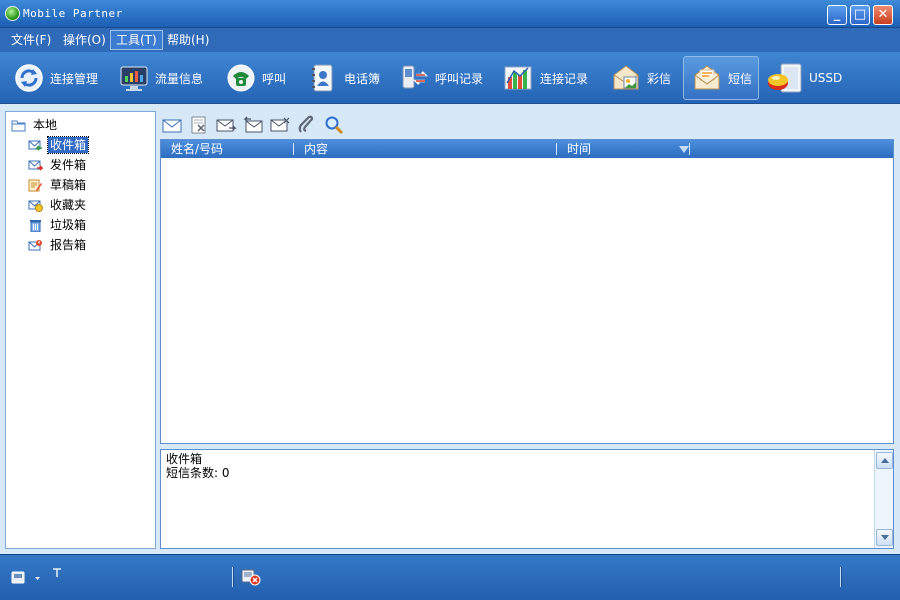 Image resolution: width=900 pixels, height=600 pixels. Describe the element at coordinates (36, 165) in the screenshot. I see `outbox-icon` at that location.